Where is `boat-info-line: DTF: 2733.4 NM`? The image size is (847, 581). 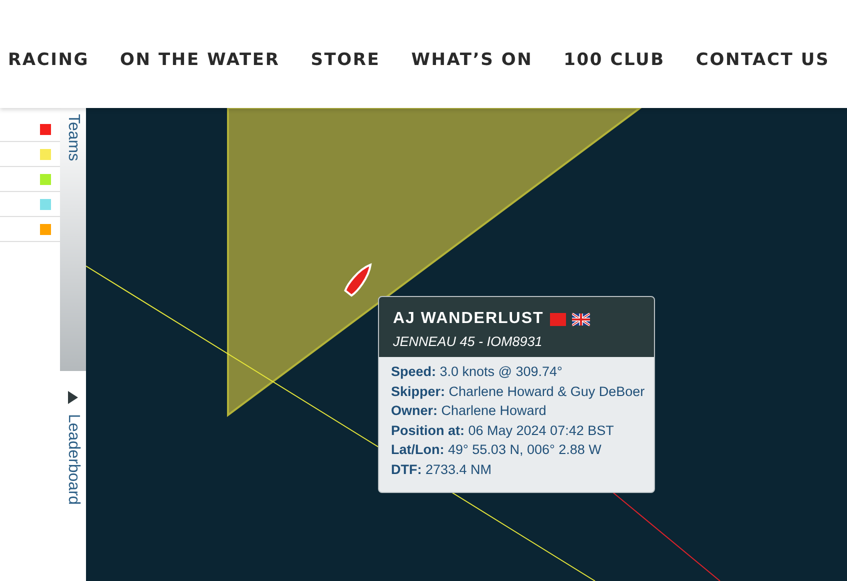 boat-info-line: DTF: 2733.4 NM is located at coordinates (442, 469).